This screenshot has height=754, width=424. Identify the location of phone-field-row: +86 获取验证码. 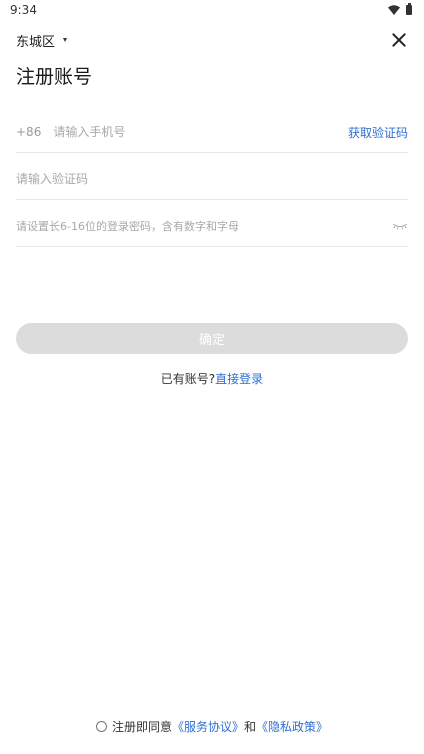
(212, 132).